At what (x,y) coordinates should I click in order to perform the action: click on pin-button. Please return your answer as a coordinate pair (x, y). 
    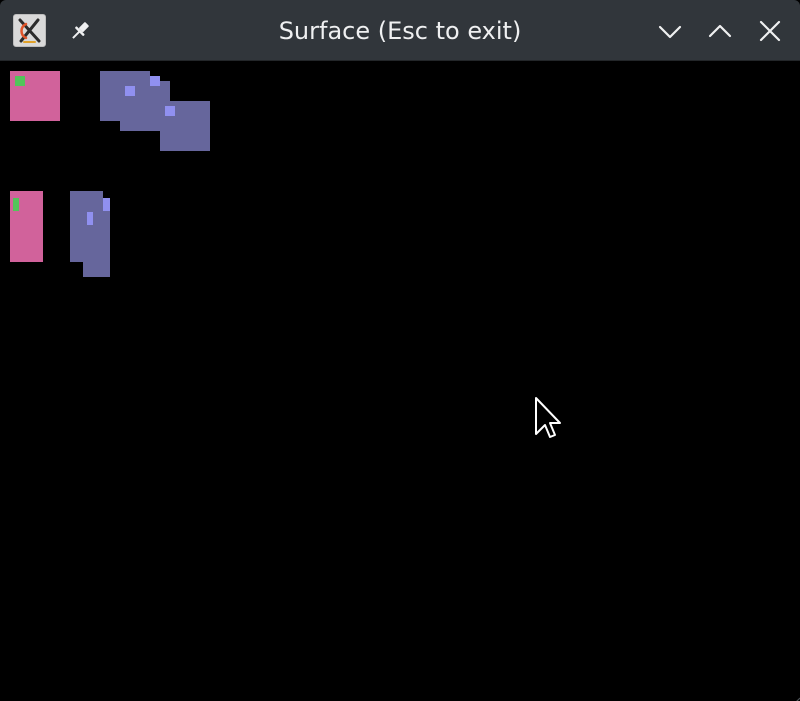
    Looking at the image, I should click on (80, 31).